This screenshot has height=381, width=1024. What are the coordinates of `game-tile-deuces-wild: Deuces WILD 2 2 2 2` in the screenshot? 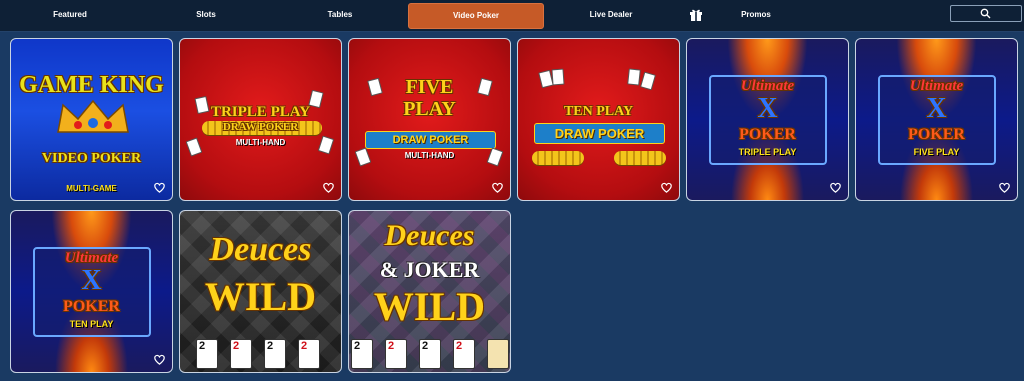 It's located at (260, 291).